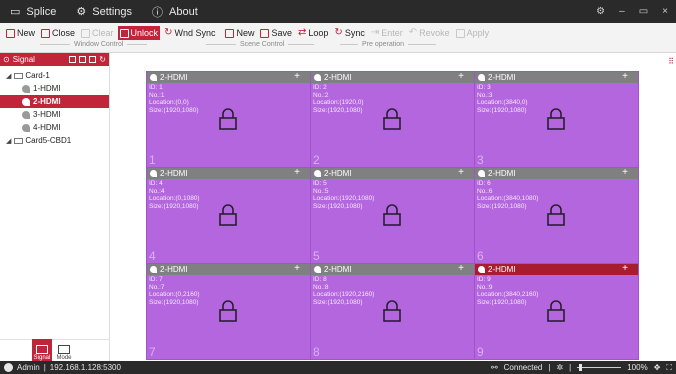  I want to click on tab-about: ⓘ About, so click(175, 11).